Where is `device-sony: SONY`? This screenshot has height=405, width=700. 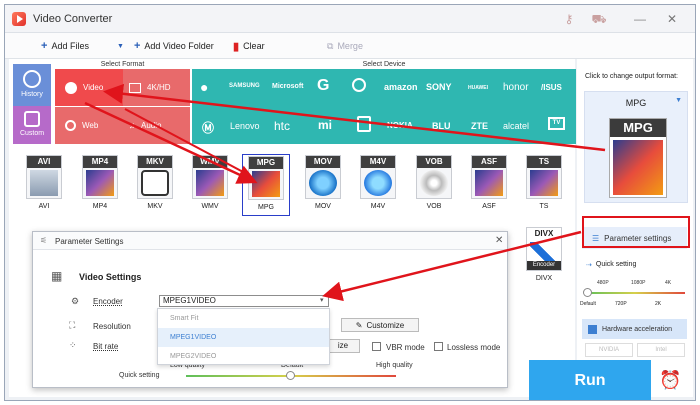 device-sony: SONY is located at coordinates (439, 87).